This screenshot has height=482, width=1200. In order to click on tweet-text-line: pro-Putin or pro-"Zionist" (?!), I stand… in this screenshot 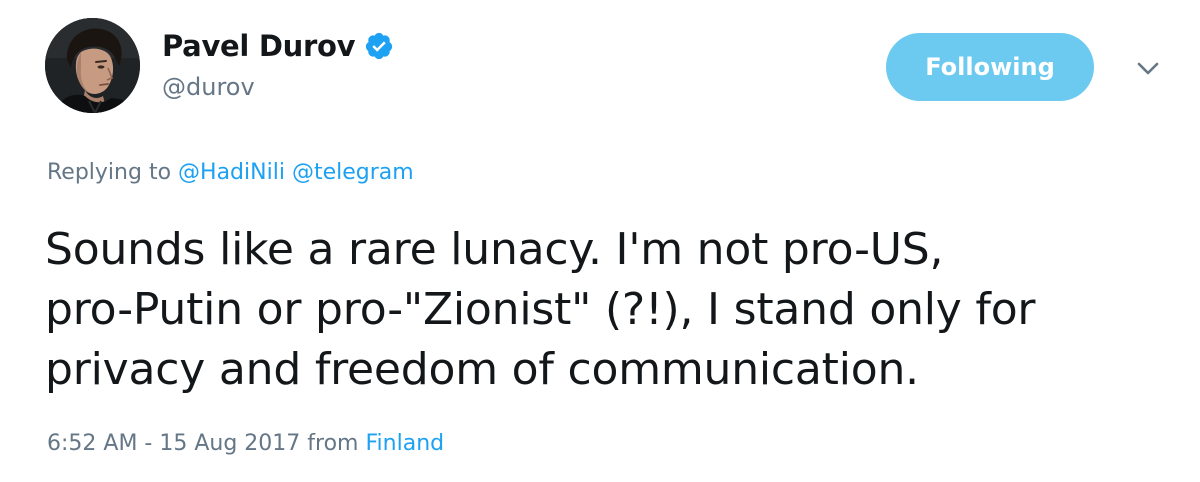, I will do `click(540, 309)`.